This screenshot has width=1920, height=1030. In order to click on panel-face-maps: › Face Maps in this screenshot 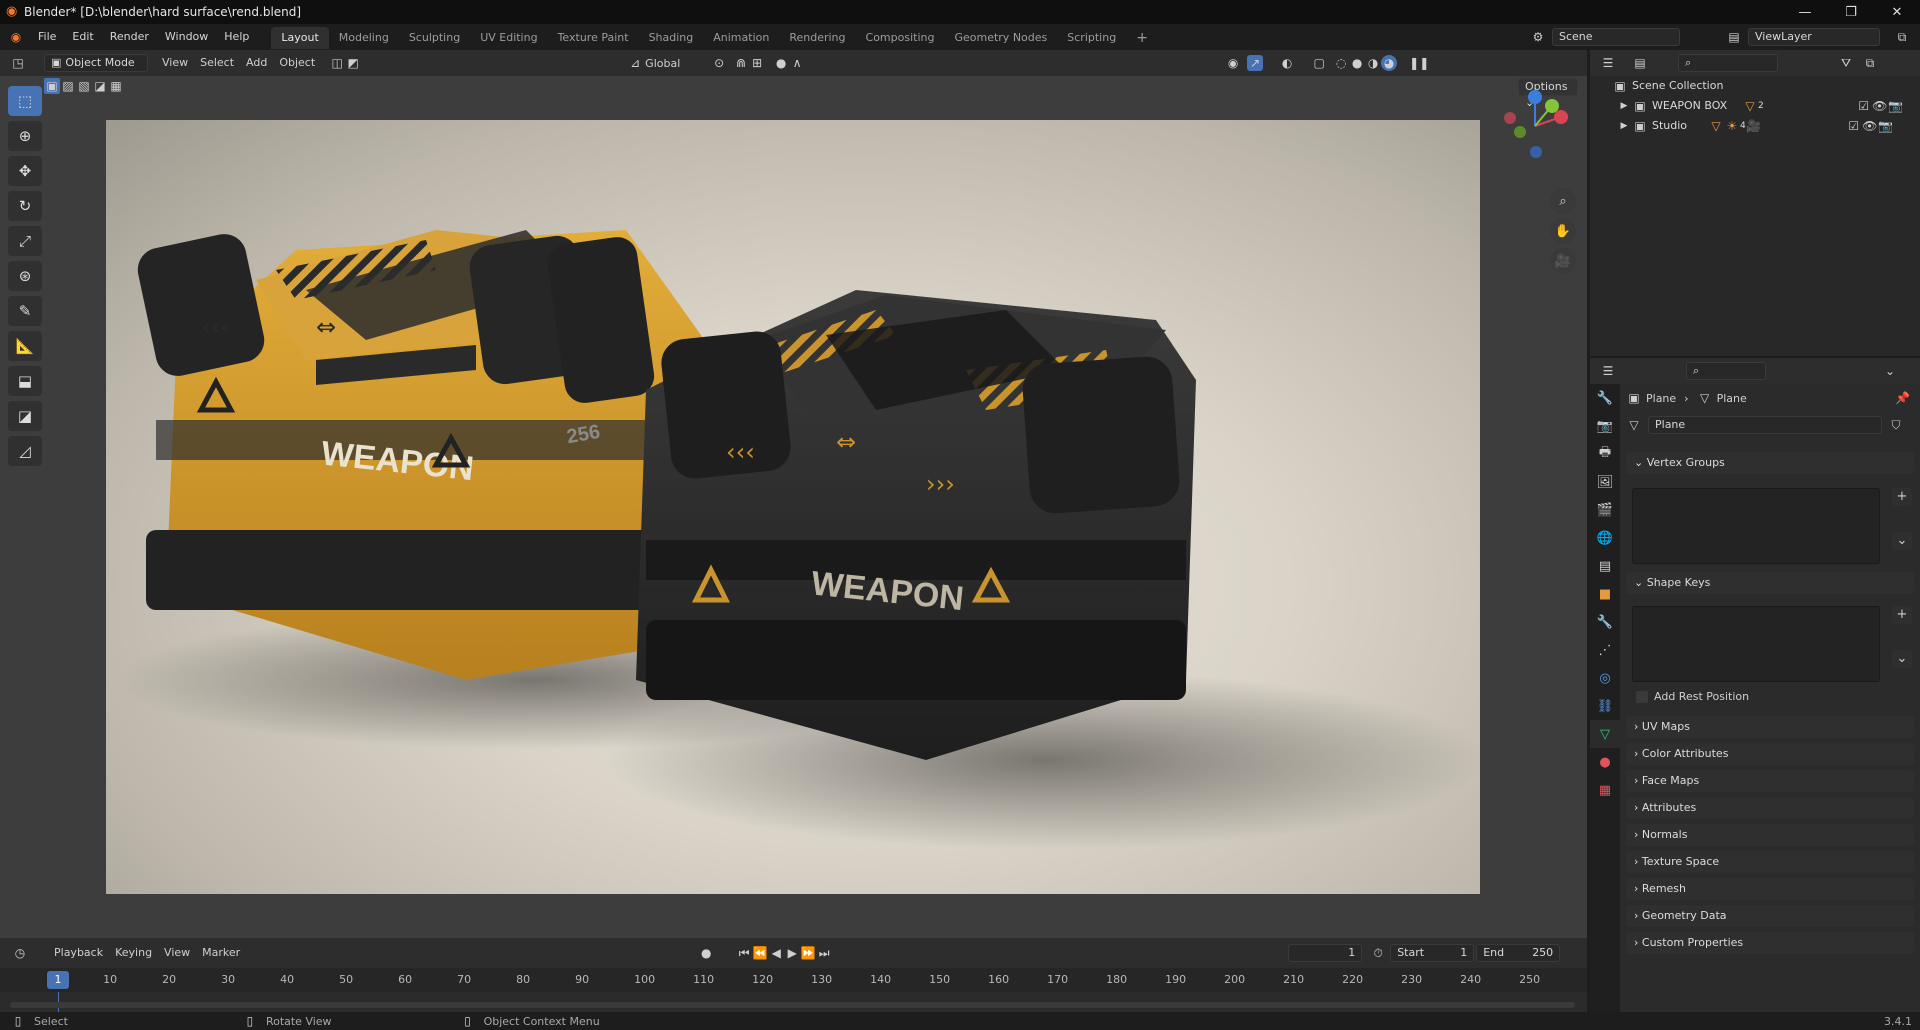, I will do `click(1770, 781)`.